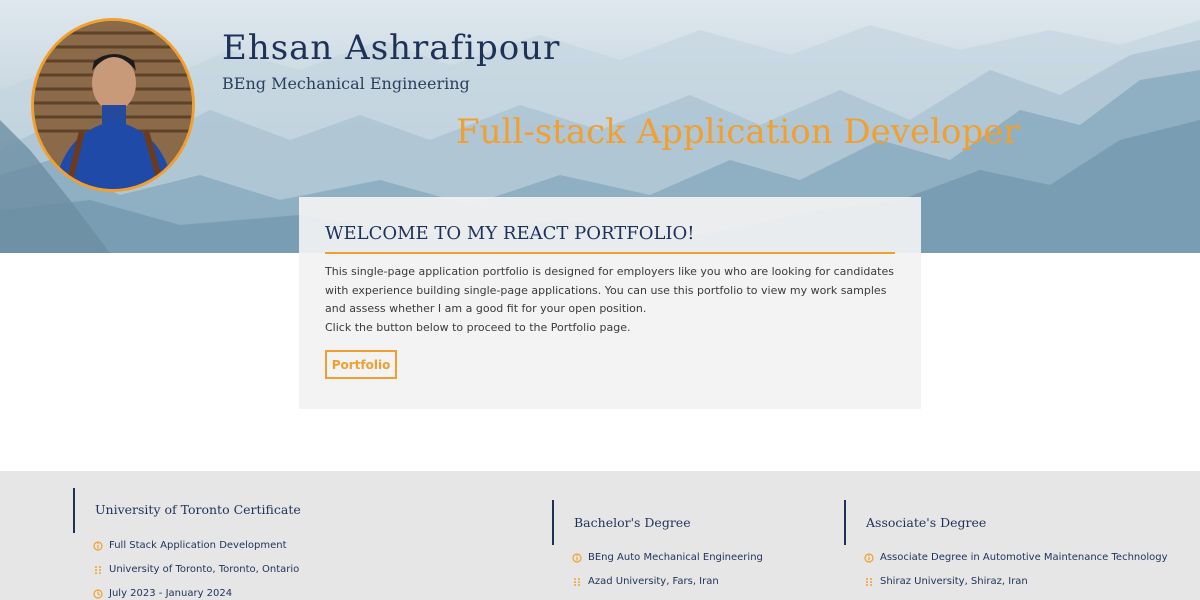 This screenshot has height=600, width=1200. I want to click on education-title: University of Toronto Certificate, so click(198, 509).